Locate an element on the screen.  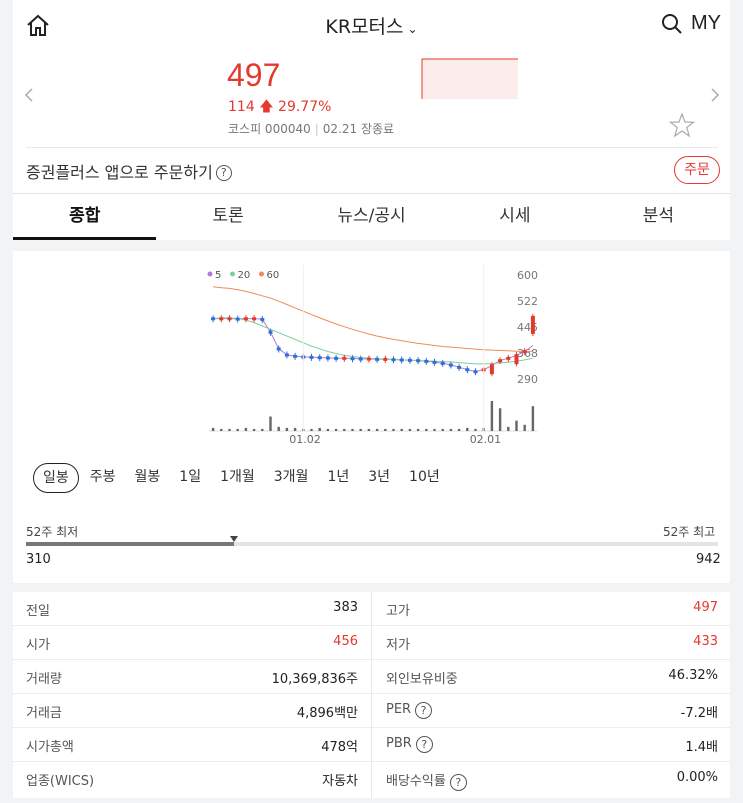
period-weekly: 주봉 is located at coordinates (103, 478).